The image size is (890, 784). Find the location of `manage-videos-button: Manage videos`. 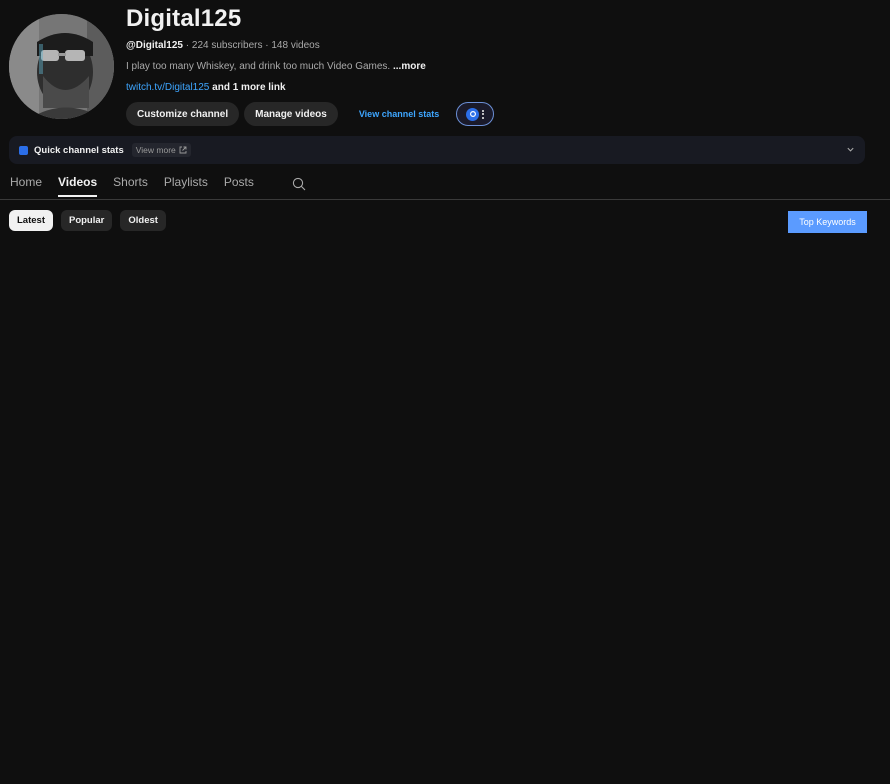

manage-videos-button: Manage videos is located at coordinates (291, 114).